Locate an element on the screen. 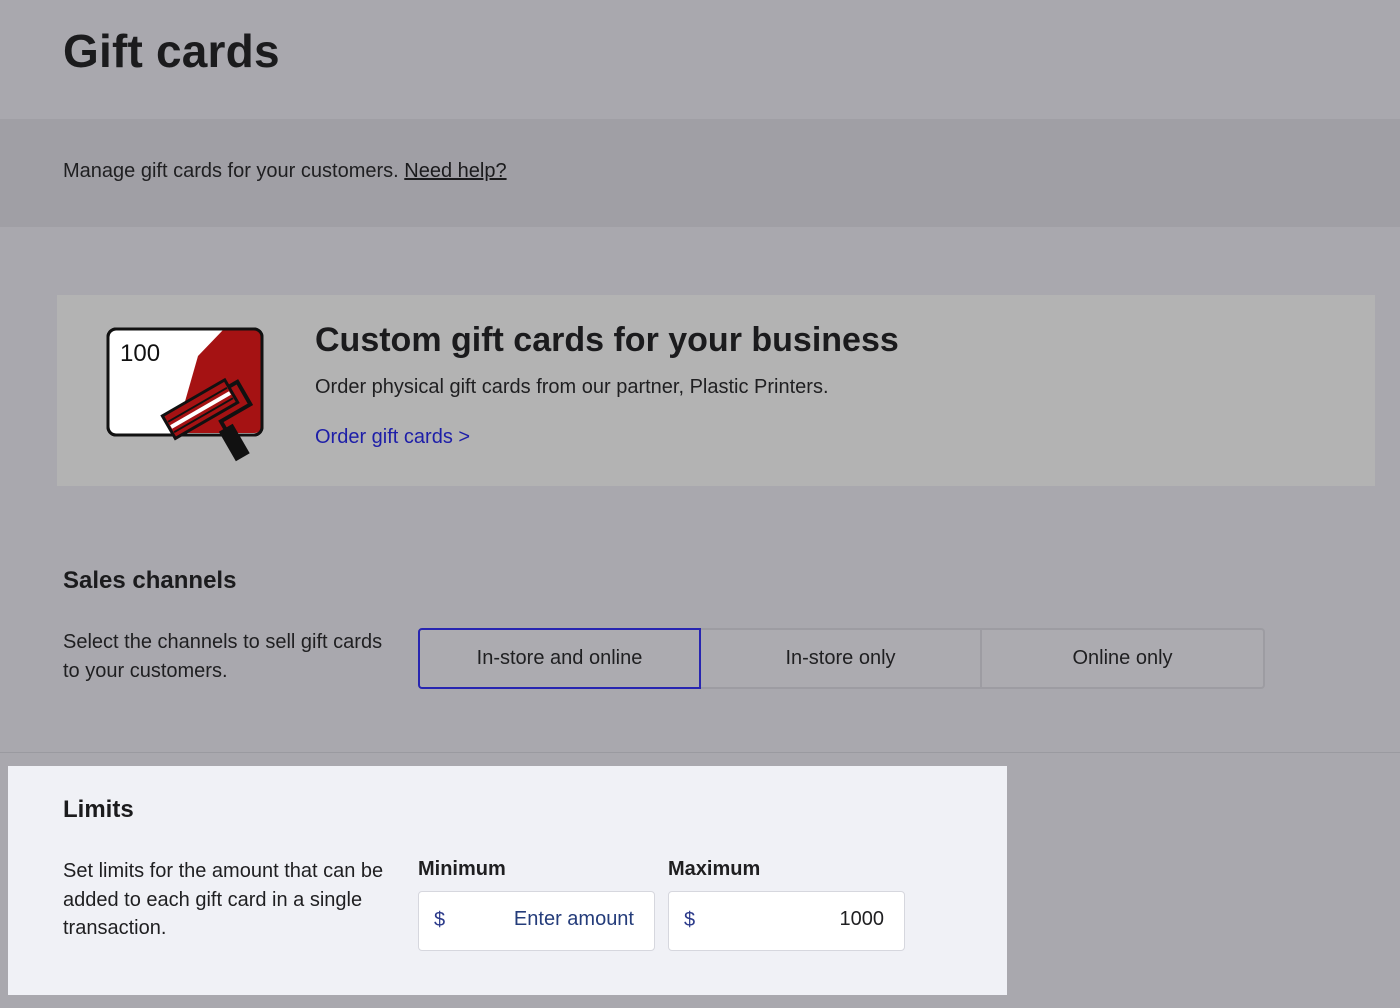 The height and width of the screenshot is (1008, 1400). promo-heading: Custom gift cards for your business is located at coordinates (607, 340).